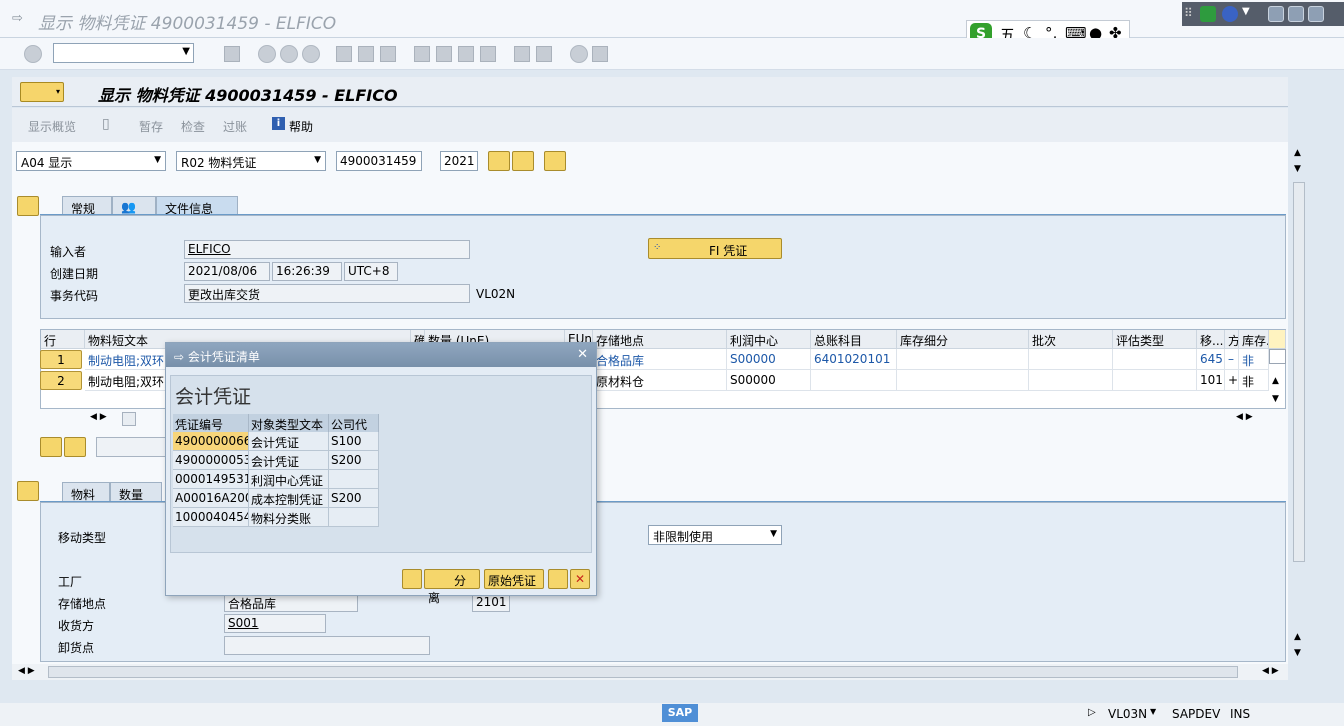 The width and height of the screenshot is (1344, 726). What do you see at coordinates (267, 54) in the screenshot?
I see `back-icon` at bounding box center [267, 54].